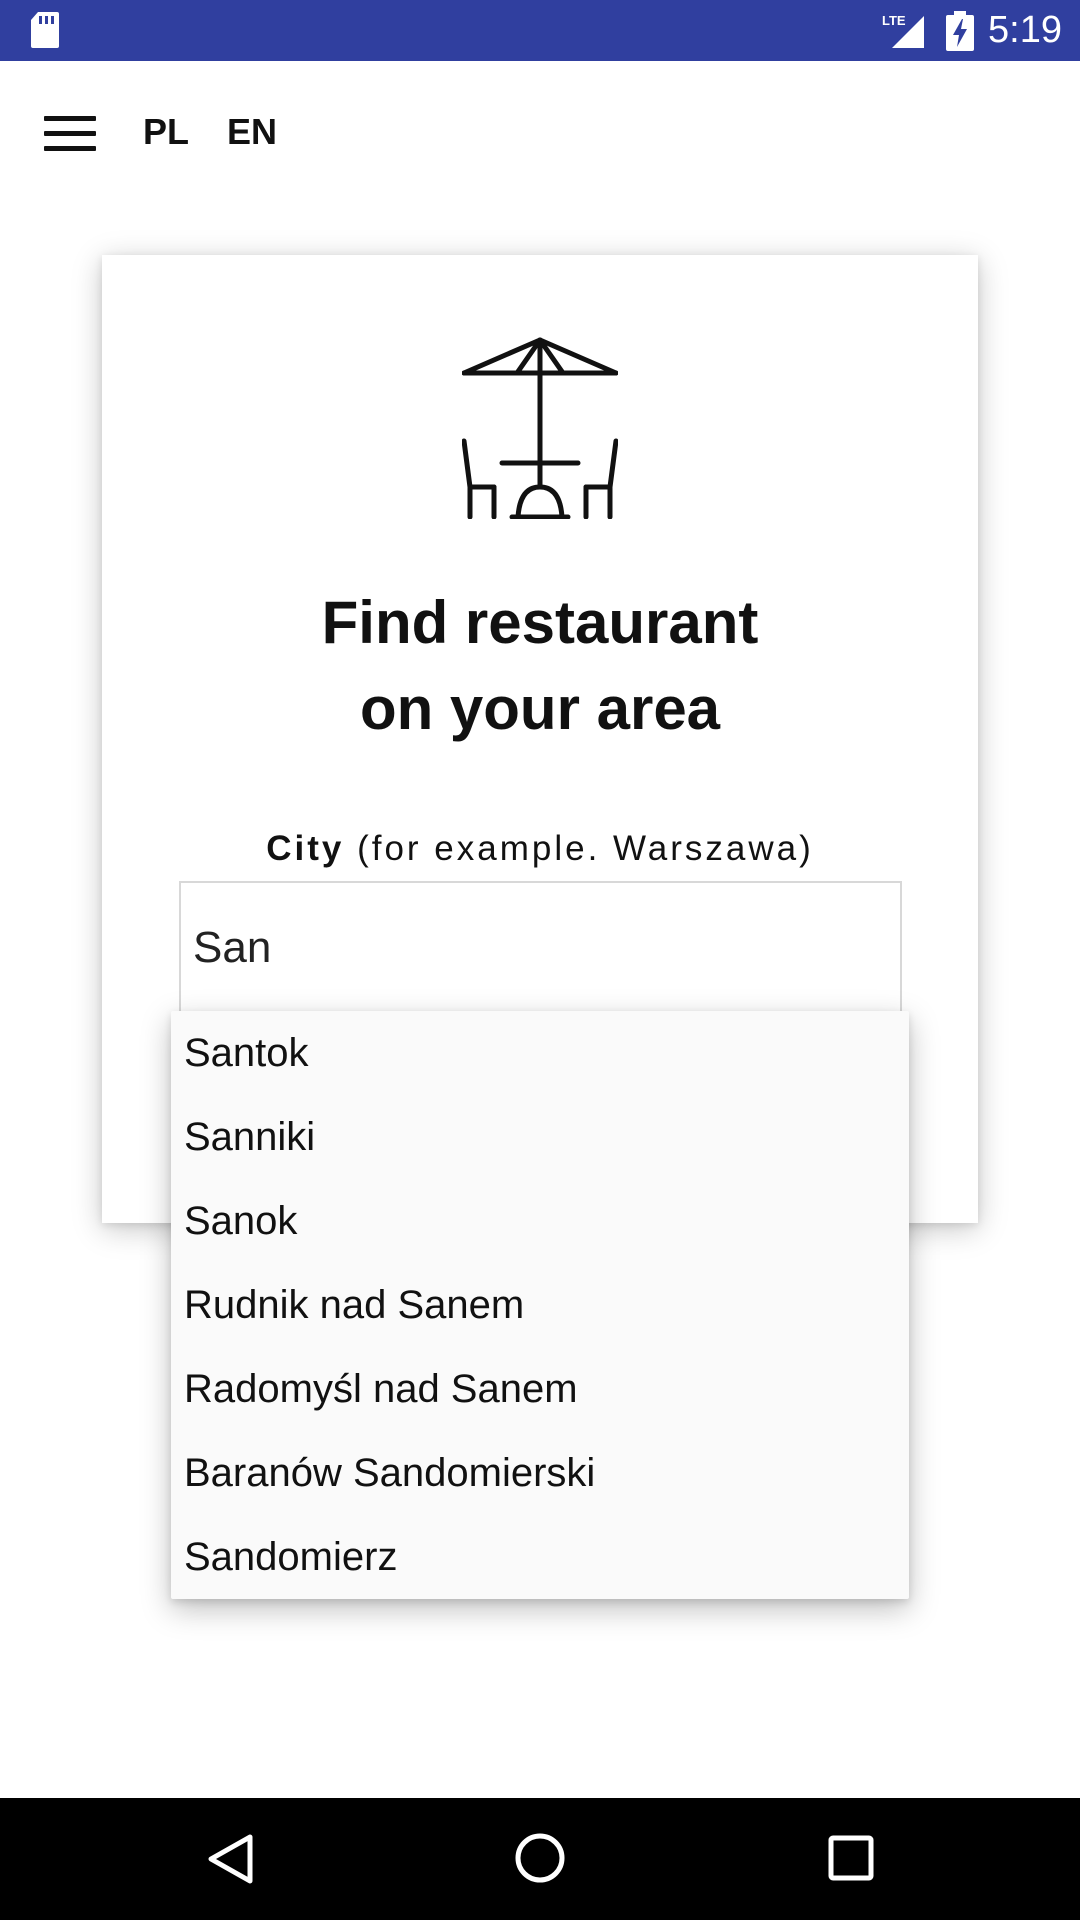 This screenshot has height=1920, width=1080. I want to click on home-icon, so click(540, 1858).